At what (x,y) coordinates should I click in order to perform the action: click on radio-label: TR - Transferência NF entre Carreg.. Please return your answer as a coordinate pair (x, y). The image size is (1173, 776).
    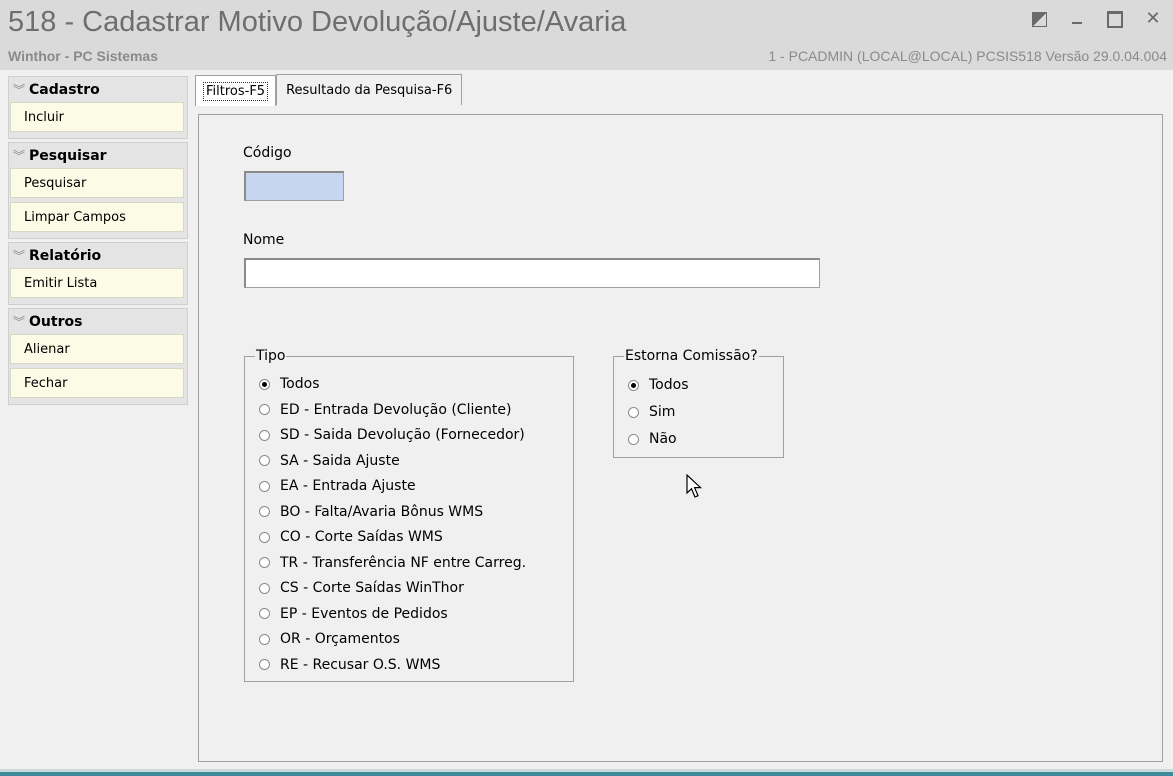
    Looking at the image, I should click on (403, 562).